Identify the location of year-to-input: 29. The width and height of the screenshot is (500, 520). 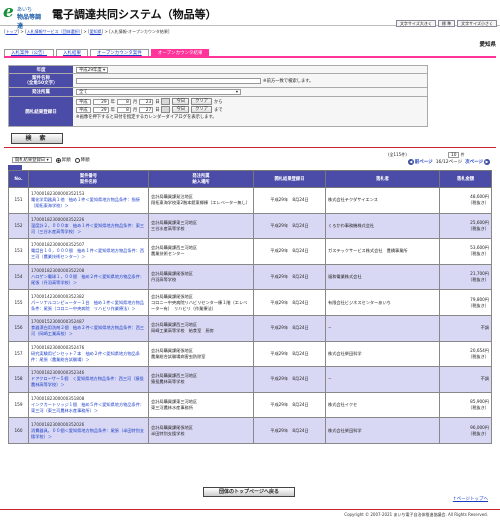
(100, 109).